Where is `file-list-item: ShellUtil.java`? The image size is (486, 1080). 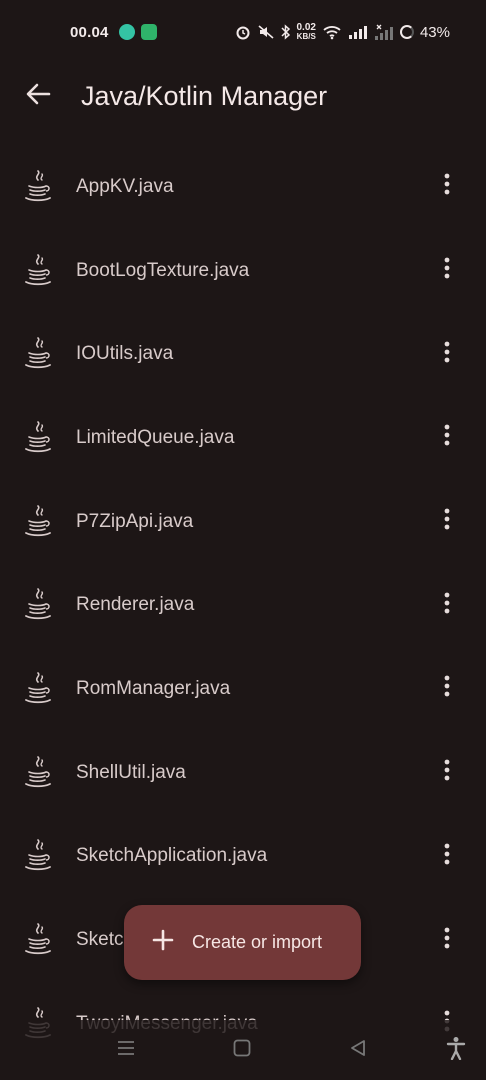 file-list-item: ShellUtil.java is located at coordinates (243, 773).